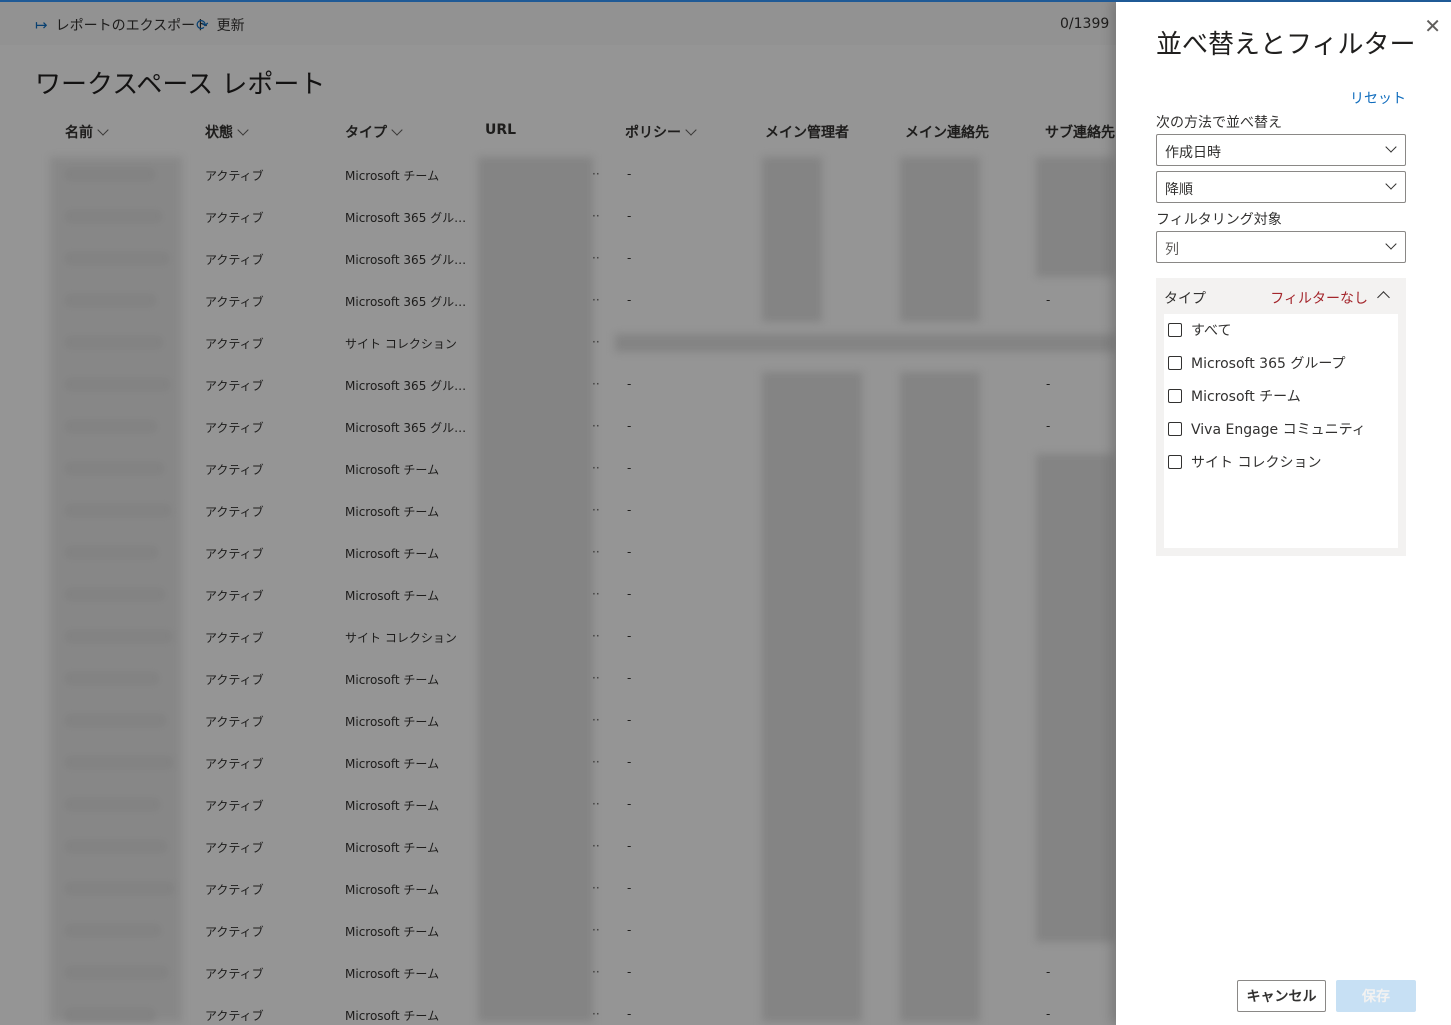  I want to click on cancel-button: キャンセル, so click(1281, 996).